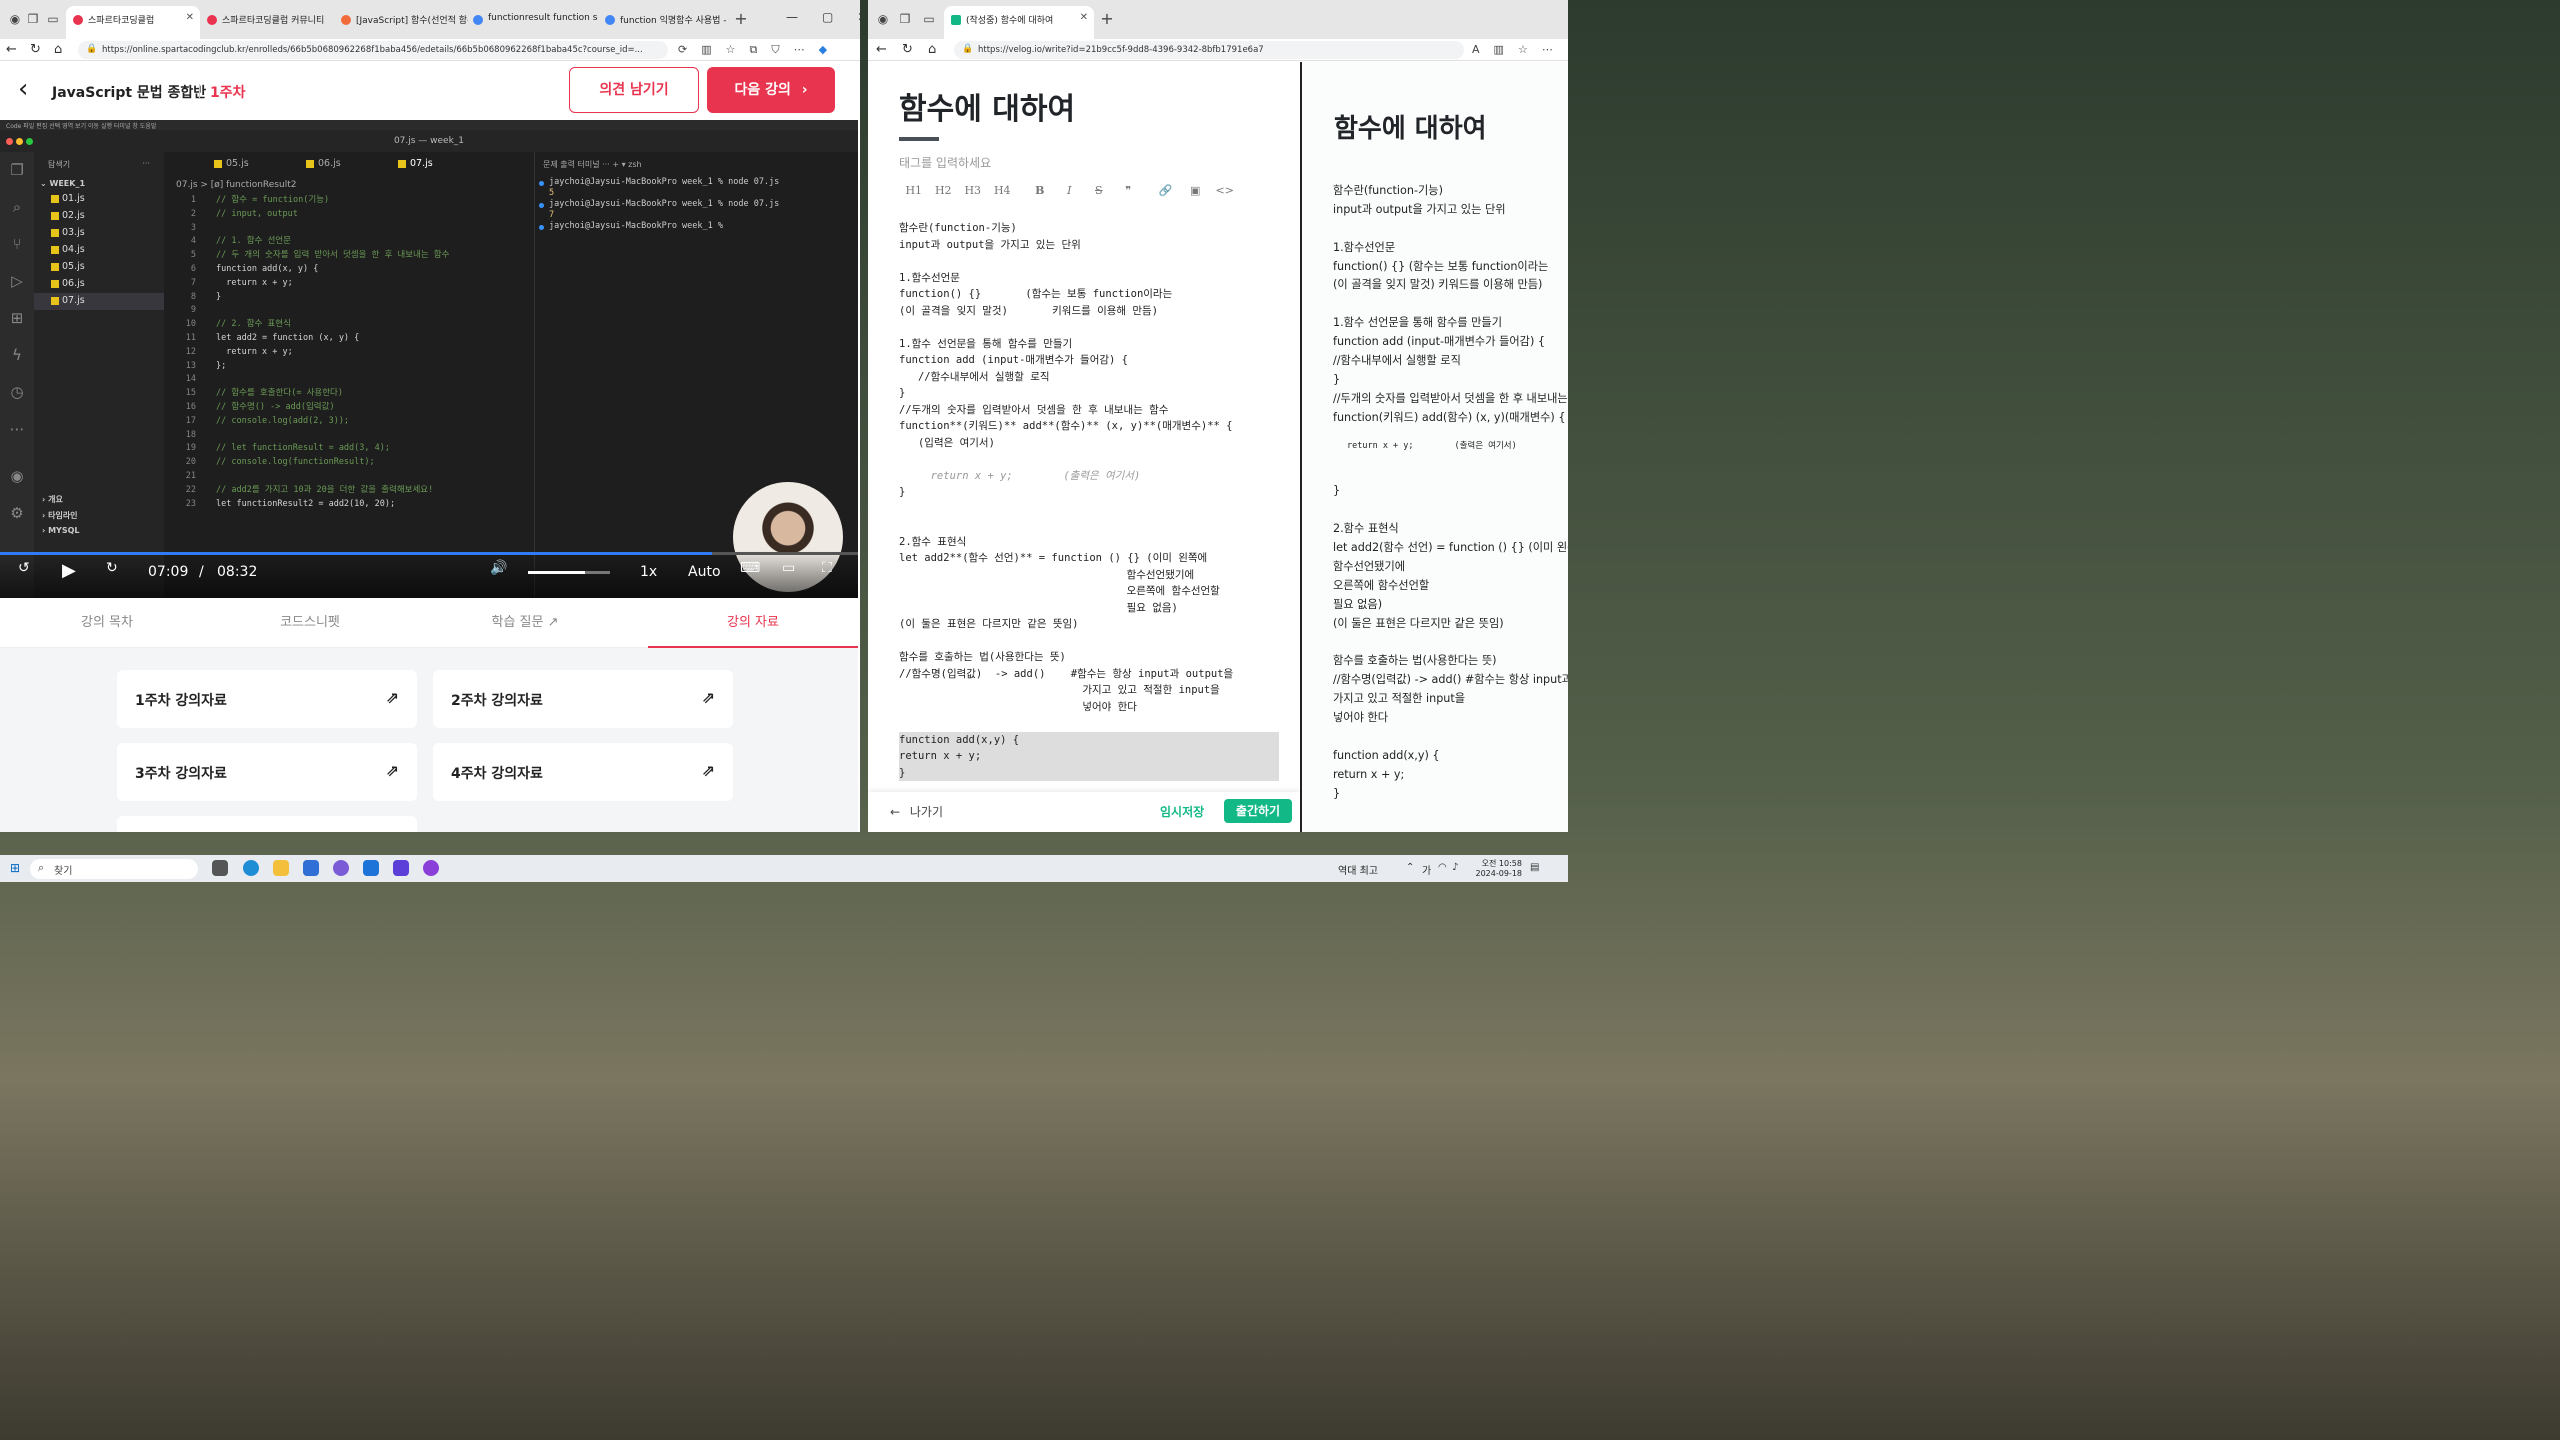 The width and height of the screenshot is (2560, 1440). Describe the element at coordinates (1494, 873) in the screenshot. I see `clock-date: 2024-09-18` at that location.